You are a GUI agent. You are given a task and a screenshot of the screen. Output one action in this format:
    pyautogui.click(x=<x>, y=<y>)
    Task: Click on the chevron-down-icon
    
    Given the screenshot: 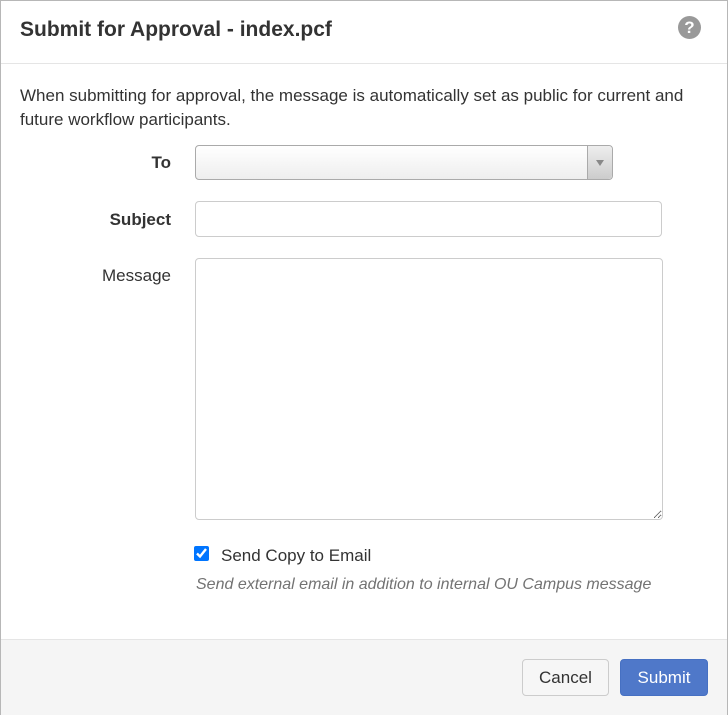 What is the action you would take?
    pyautogui.click(x=599, y=162)
    